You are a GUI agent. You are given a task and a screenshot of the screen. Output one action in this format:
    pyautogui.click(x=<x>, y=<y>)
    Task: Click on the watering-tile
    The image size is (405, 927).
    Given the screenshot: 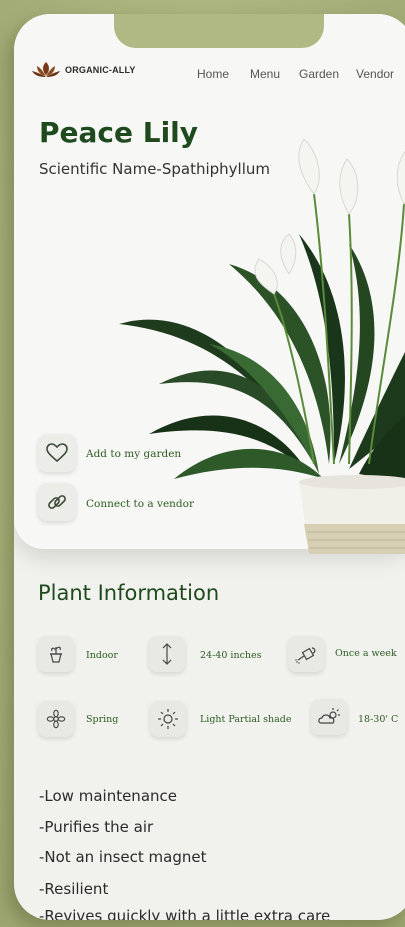 What is the action you would take?
    pyautogui.click(x=306, y=654)
    